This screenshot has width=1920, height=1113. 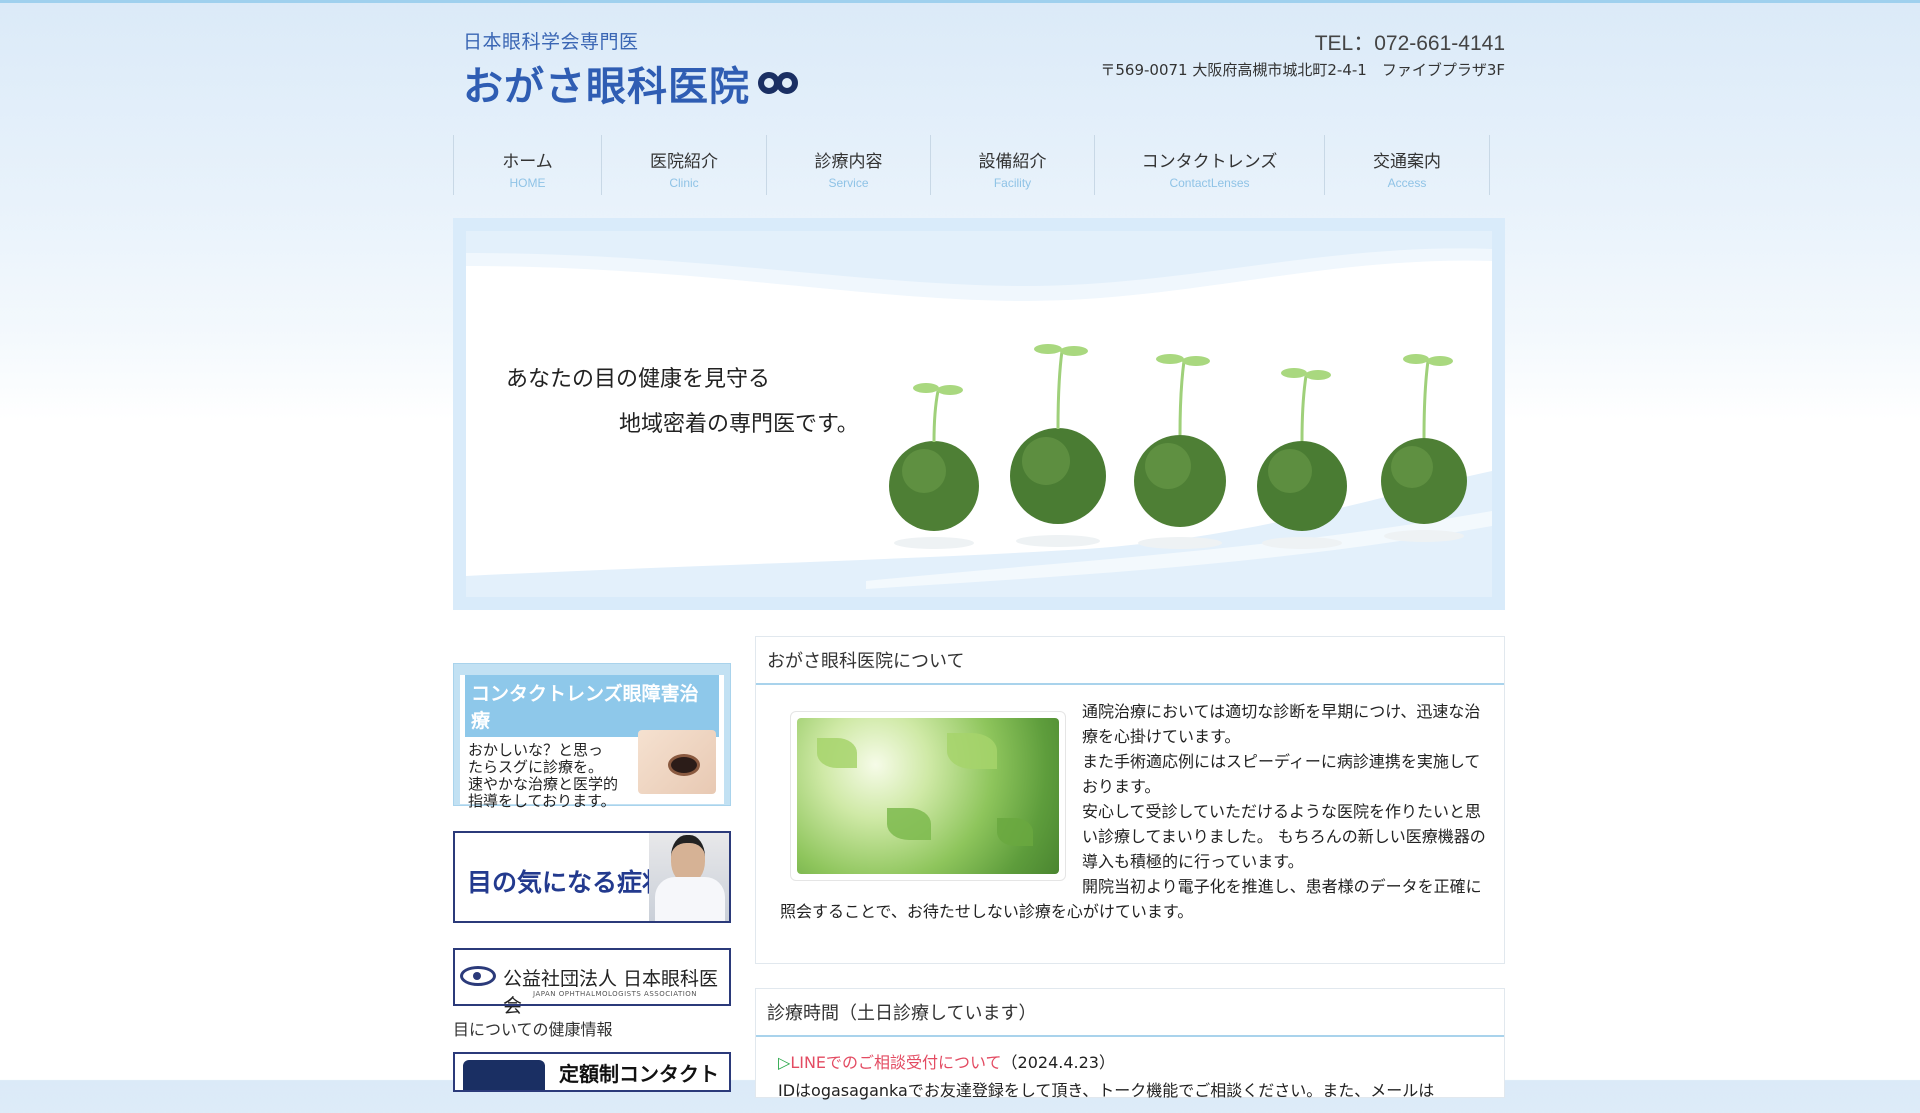 What do you see at coordinates (638, 379) in the screenshot?
I see `hero-tagline-1: あなたの目の健康を見守る` at bounding box center [638, 379].